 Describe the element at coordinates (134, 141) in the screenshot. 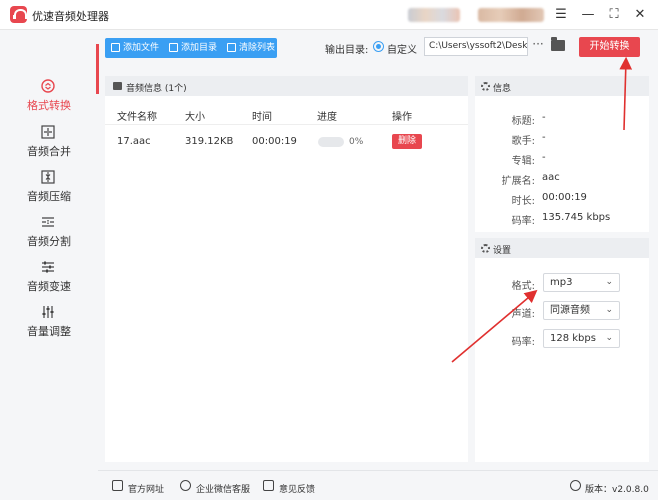

I see `file-name-cell: 17.aac` at that location.